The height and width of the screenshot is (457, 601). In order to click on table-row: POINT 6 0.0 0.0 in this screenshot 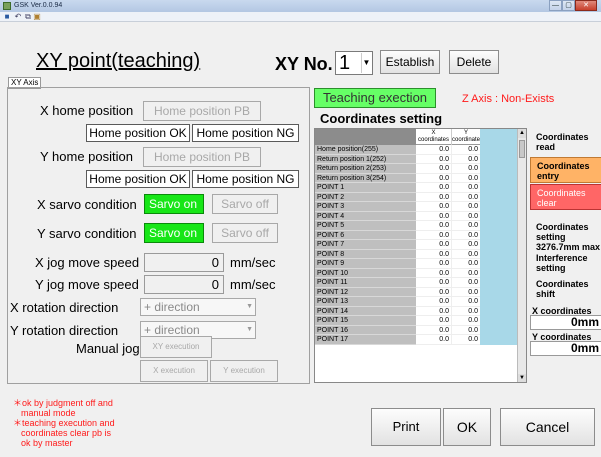, I will do `click(416, 235)`.